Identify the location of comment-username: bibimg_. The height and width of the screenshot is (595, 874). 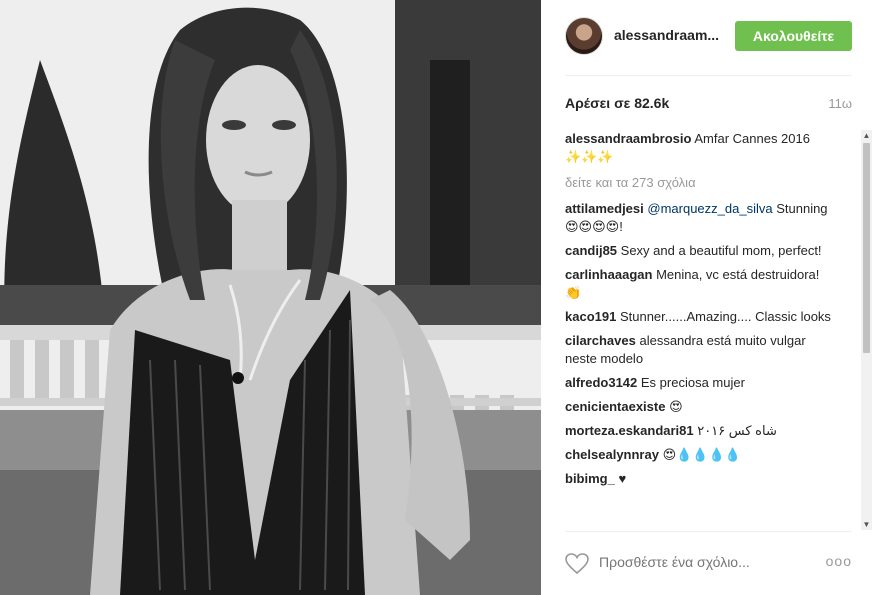
(590, 478).